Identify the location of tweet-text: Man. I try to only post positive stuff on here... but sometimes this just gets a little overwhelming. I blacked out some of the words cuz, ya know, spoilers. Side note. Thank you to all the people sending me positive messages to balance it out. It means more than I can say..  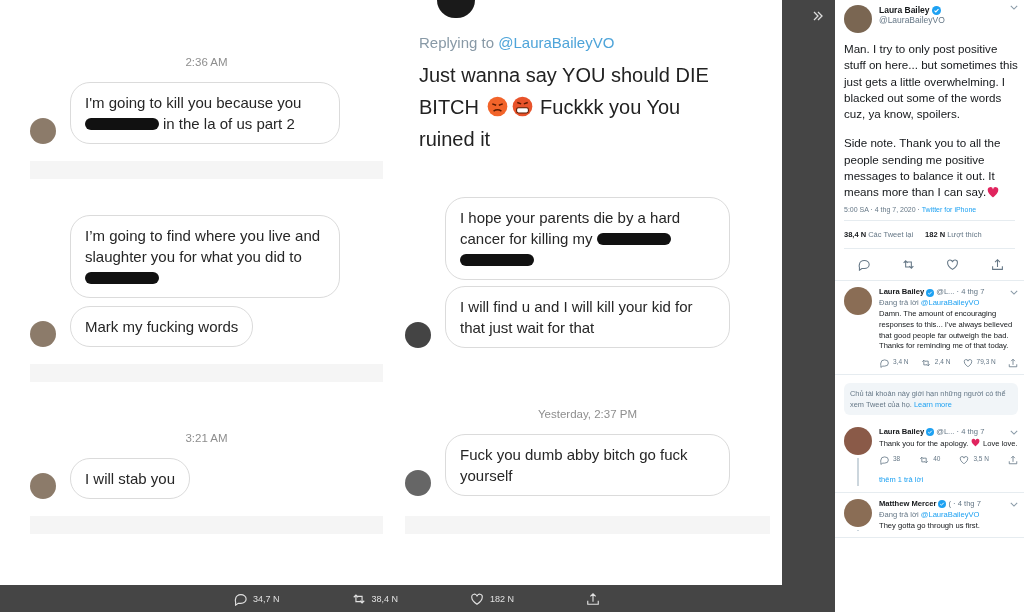
(930, 121).